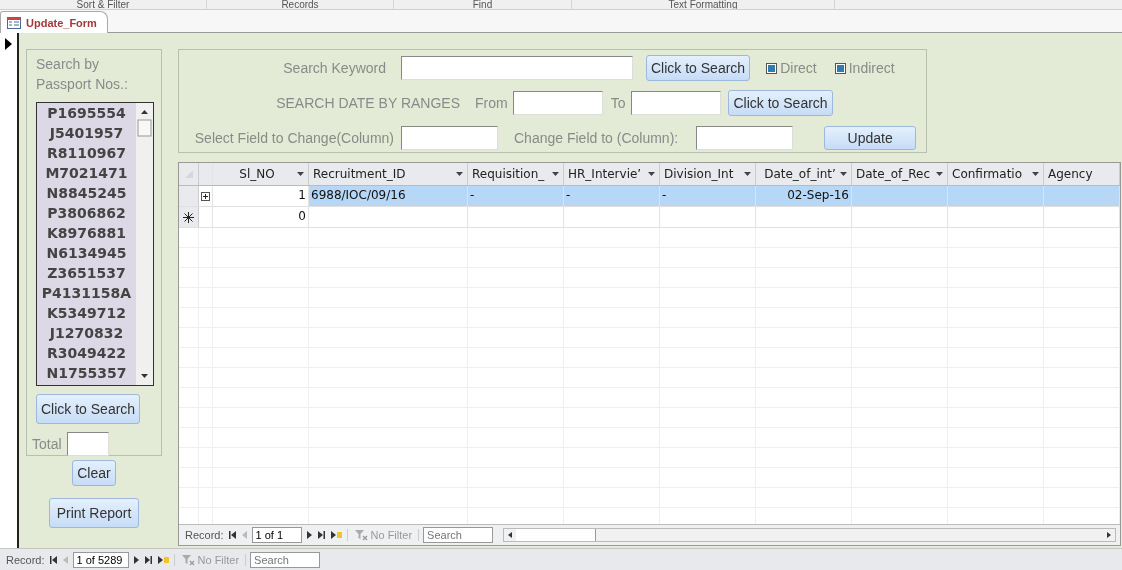 The width and height of the screenshot is (1122, 570). I want to click on passport-item: P3806862, so click(86, 213).